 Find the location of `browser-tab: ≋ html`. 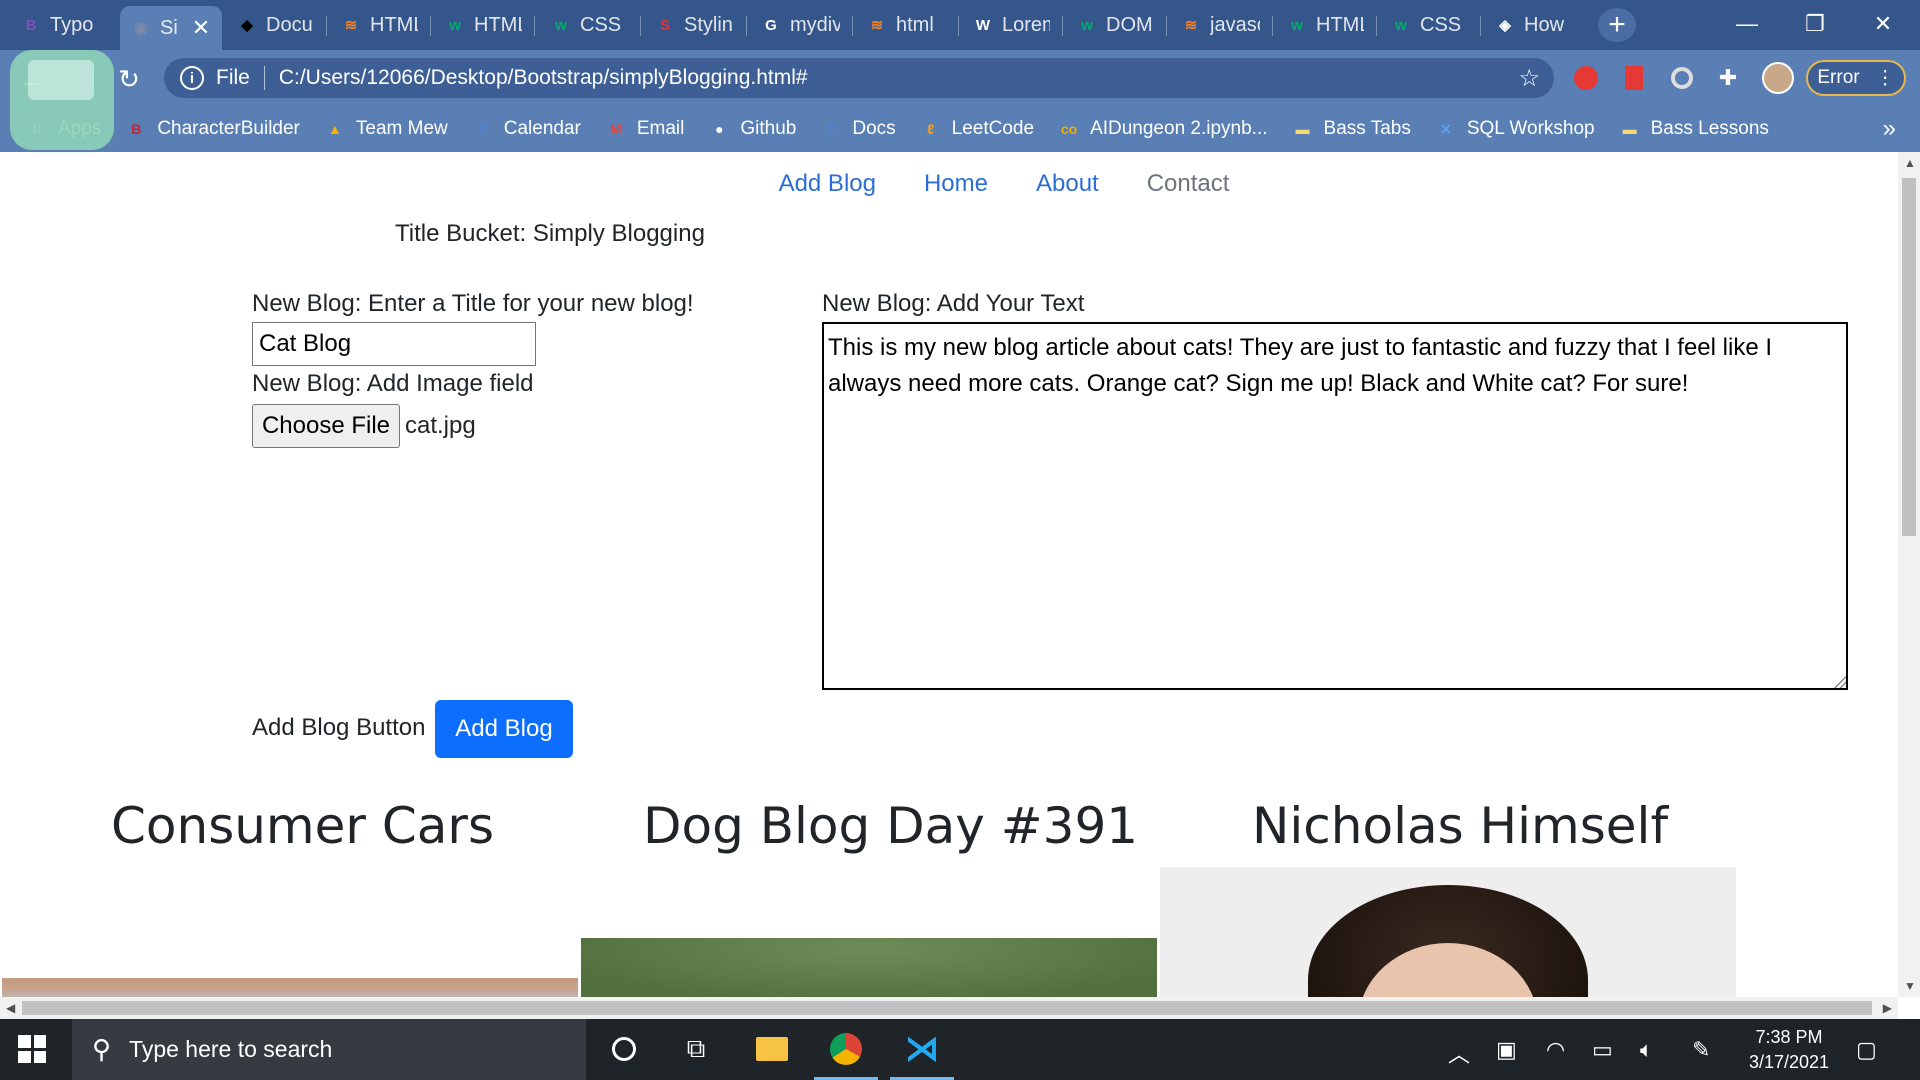

browser-tab: ≋ html is located at coordinates (906, 25).